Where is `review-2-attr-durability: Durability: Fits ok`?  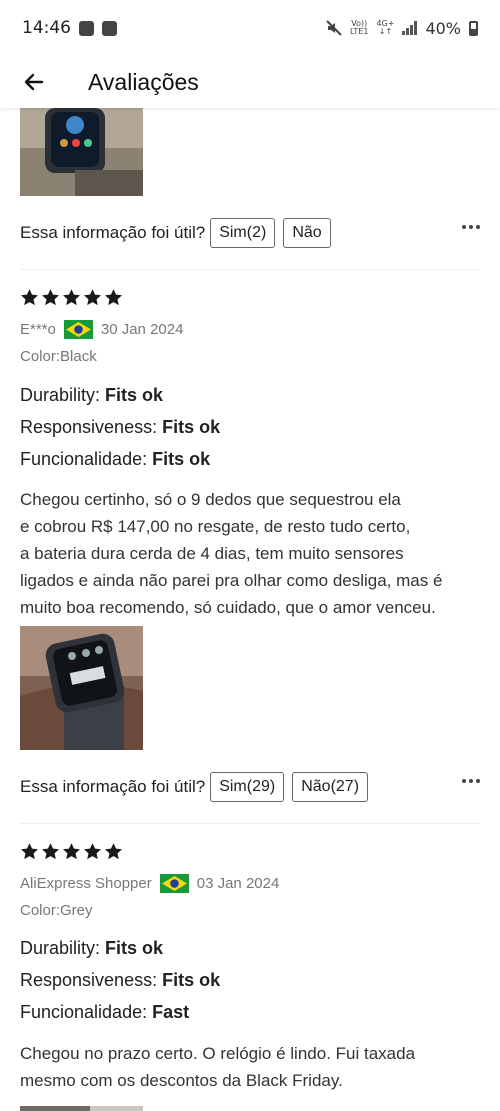 review-2-attr-durability: Durability: Fits ok is located at coordinates (91, 948).